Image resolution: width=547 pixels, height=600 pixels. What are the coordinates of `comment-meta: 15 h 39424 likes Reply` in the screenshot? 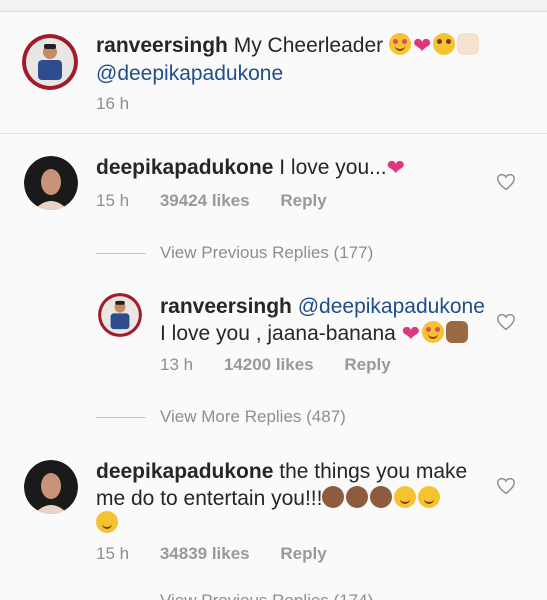 It's located at (211, 201).